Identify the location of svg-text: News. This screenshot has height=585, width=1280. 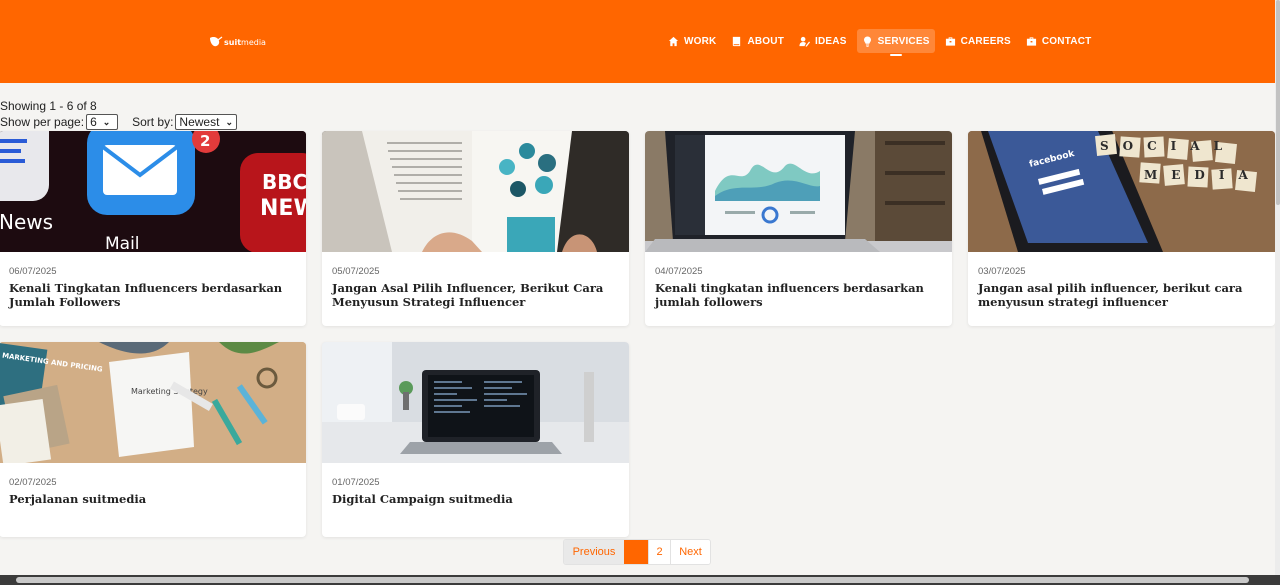
(26, 222).